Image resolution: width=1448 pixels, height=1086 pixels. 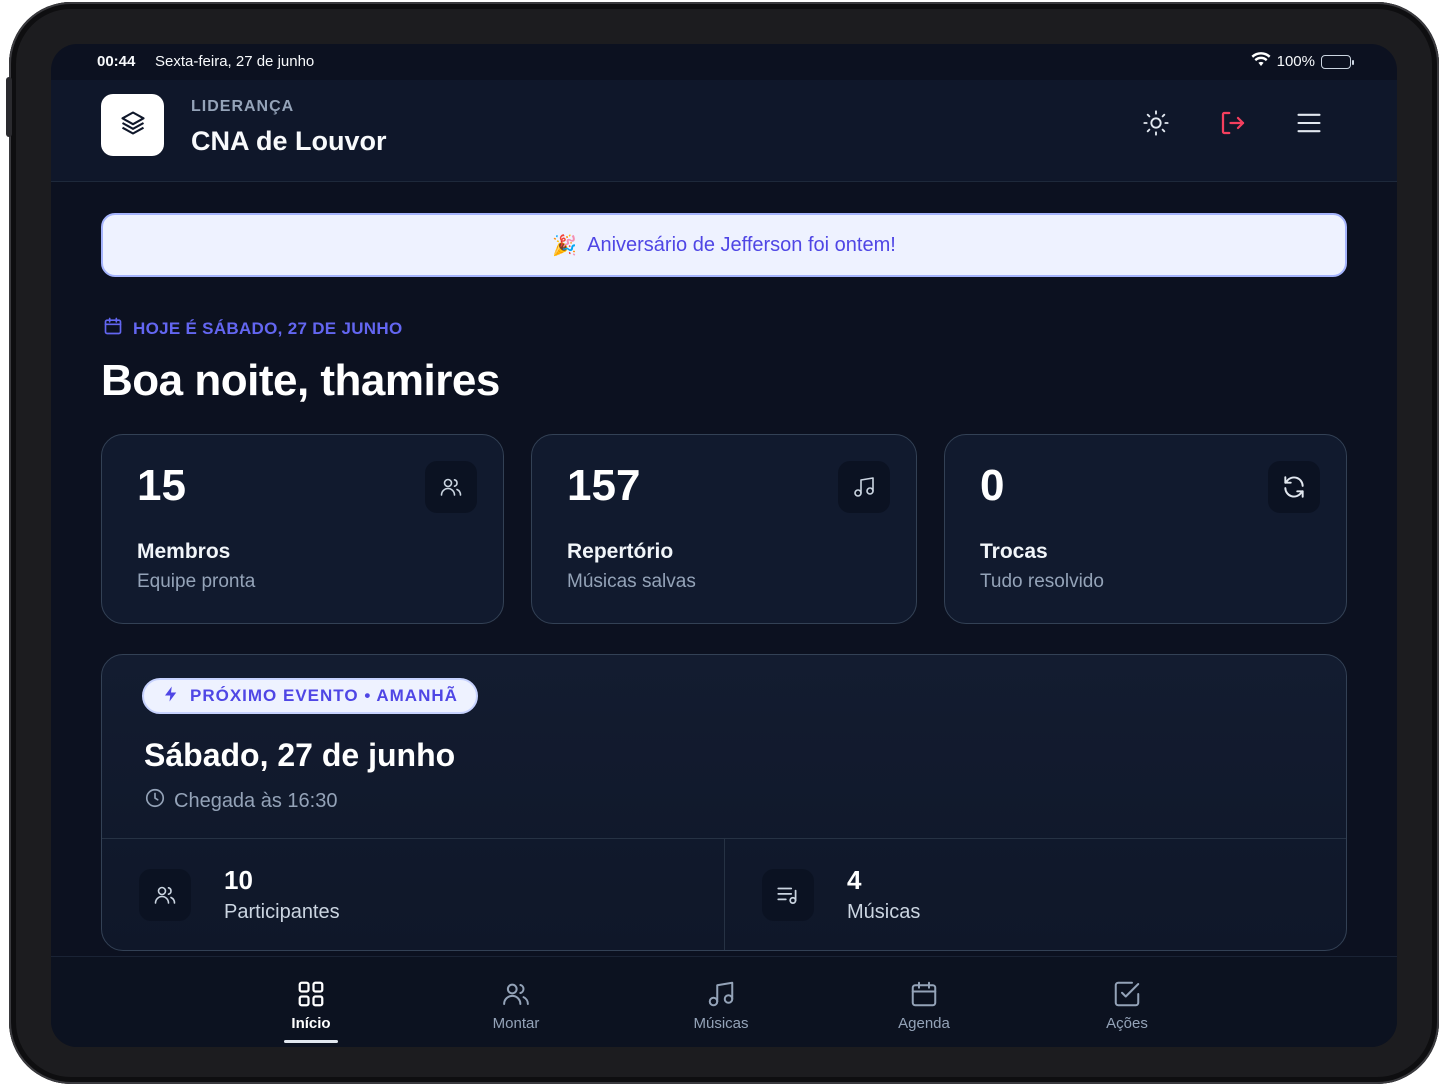 I want to click on battery-percent: 100%, so click(x=1295, y=61).